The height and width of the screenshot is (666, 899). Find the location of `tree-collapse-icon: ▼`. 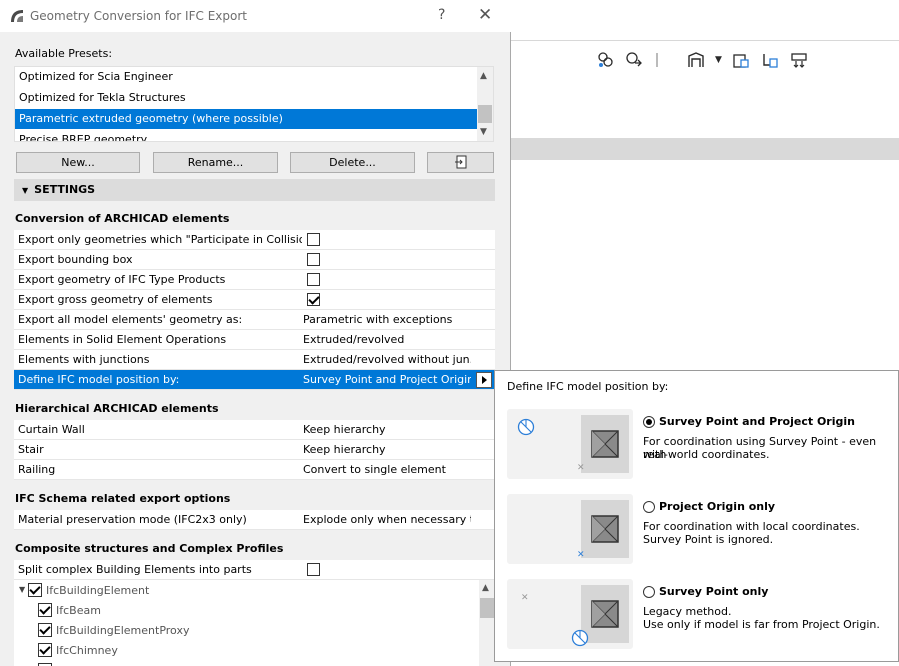

tree-collapse-icon: ▼ is located at coordinates (22, 589).